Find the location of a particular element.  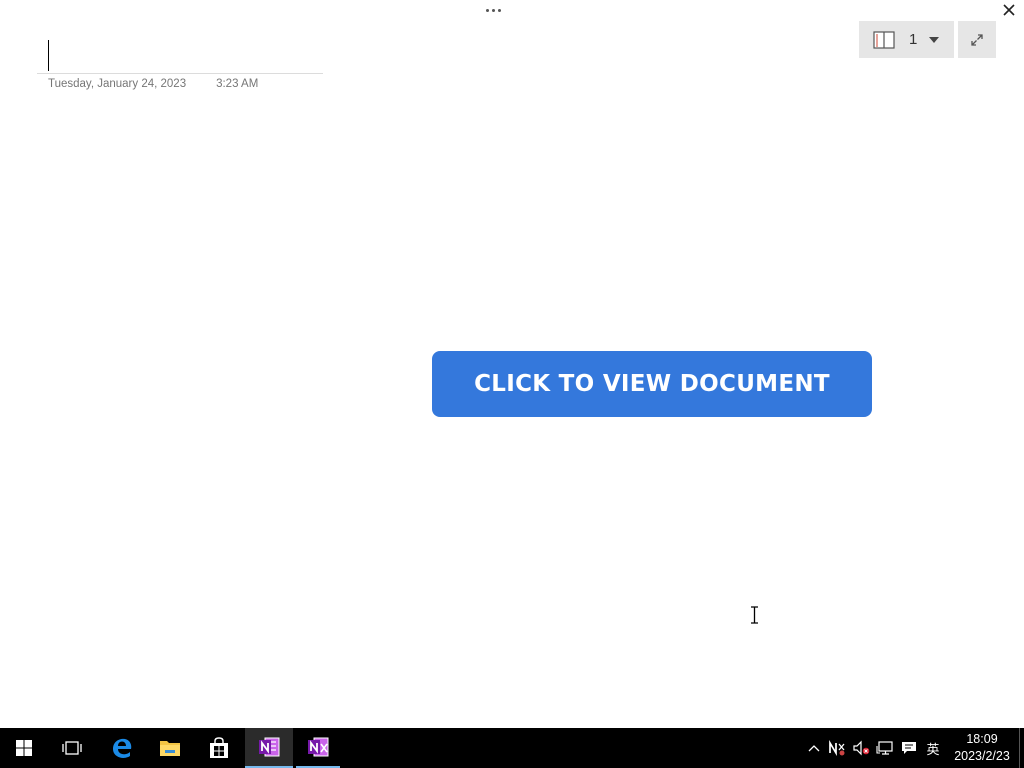

page-count: 1 is located at coordinates (913, 39).